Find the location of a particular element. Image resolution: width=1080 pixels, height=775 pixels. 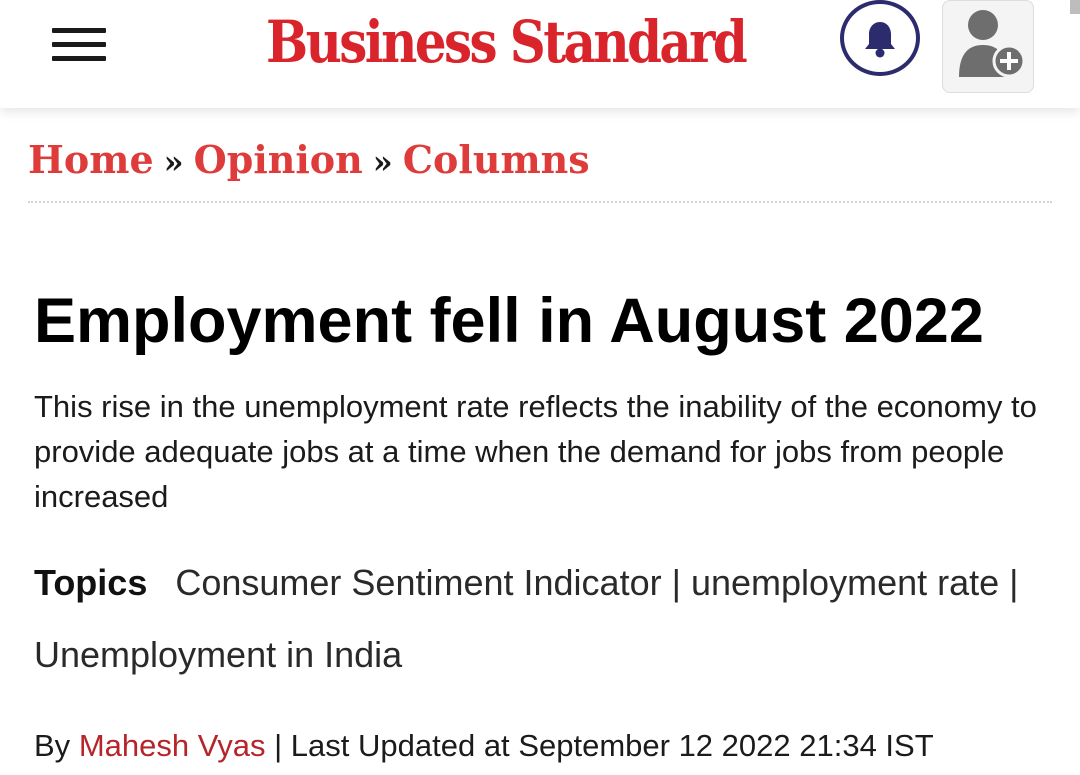

site-header: Business Standard is located at coordinates (540, 54).